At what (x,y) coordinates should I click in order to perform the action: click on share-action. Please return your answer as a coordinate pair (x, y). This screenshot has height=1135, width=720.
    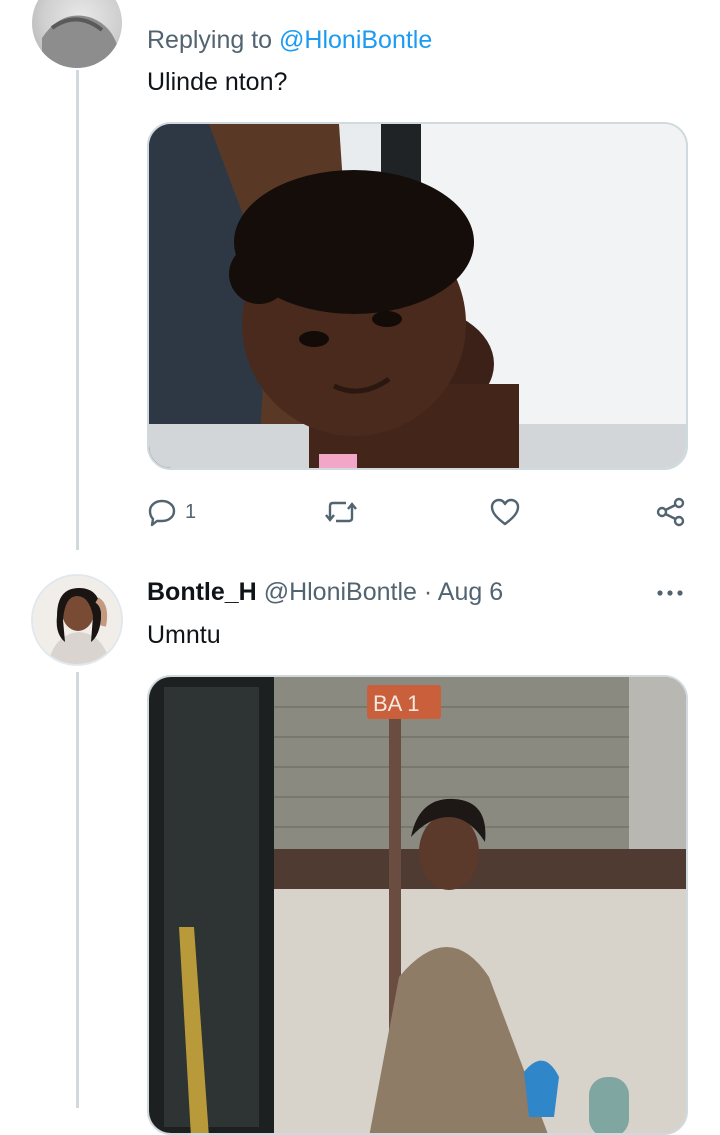
    Looking at the image, I should click on (671, 512).